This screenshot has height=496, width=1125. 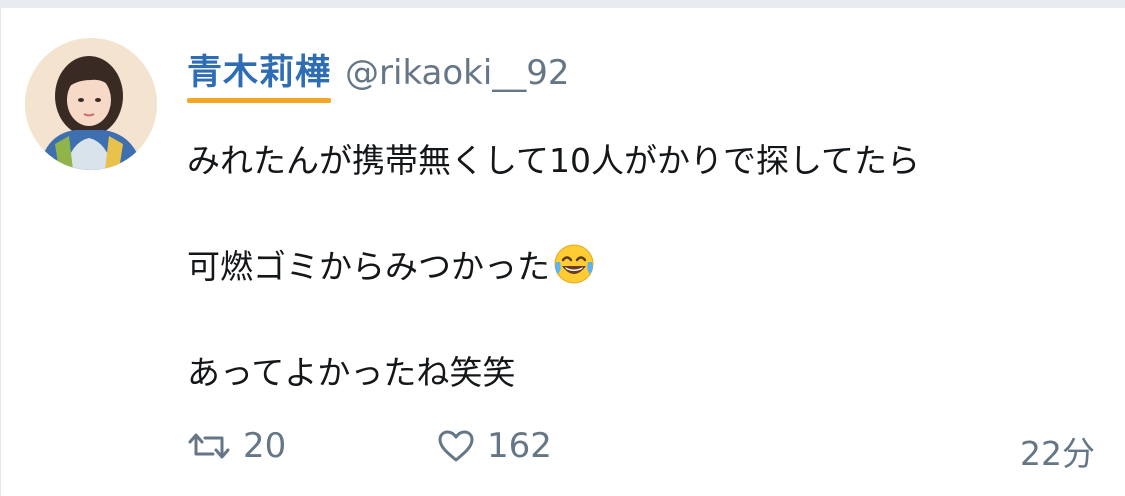 I want to click on heart-icon, so click(x=456, y=446).